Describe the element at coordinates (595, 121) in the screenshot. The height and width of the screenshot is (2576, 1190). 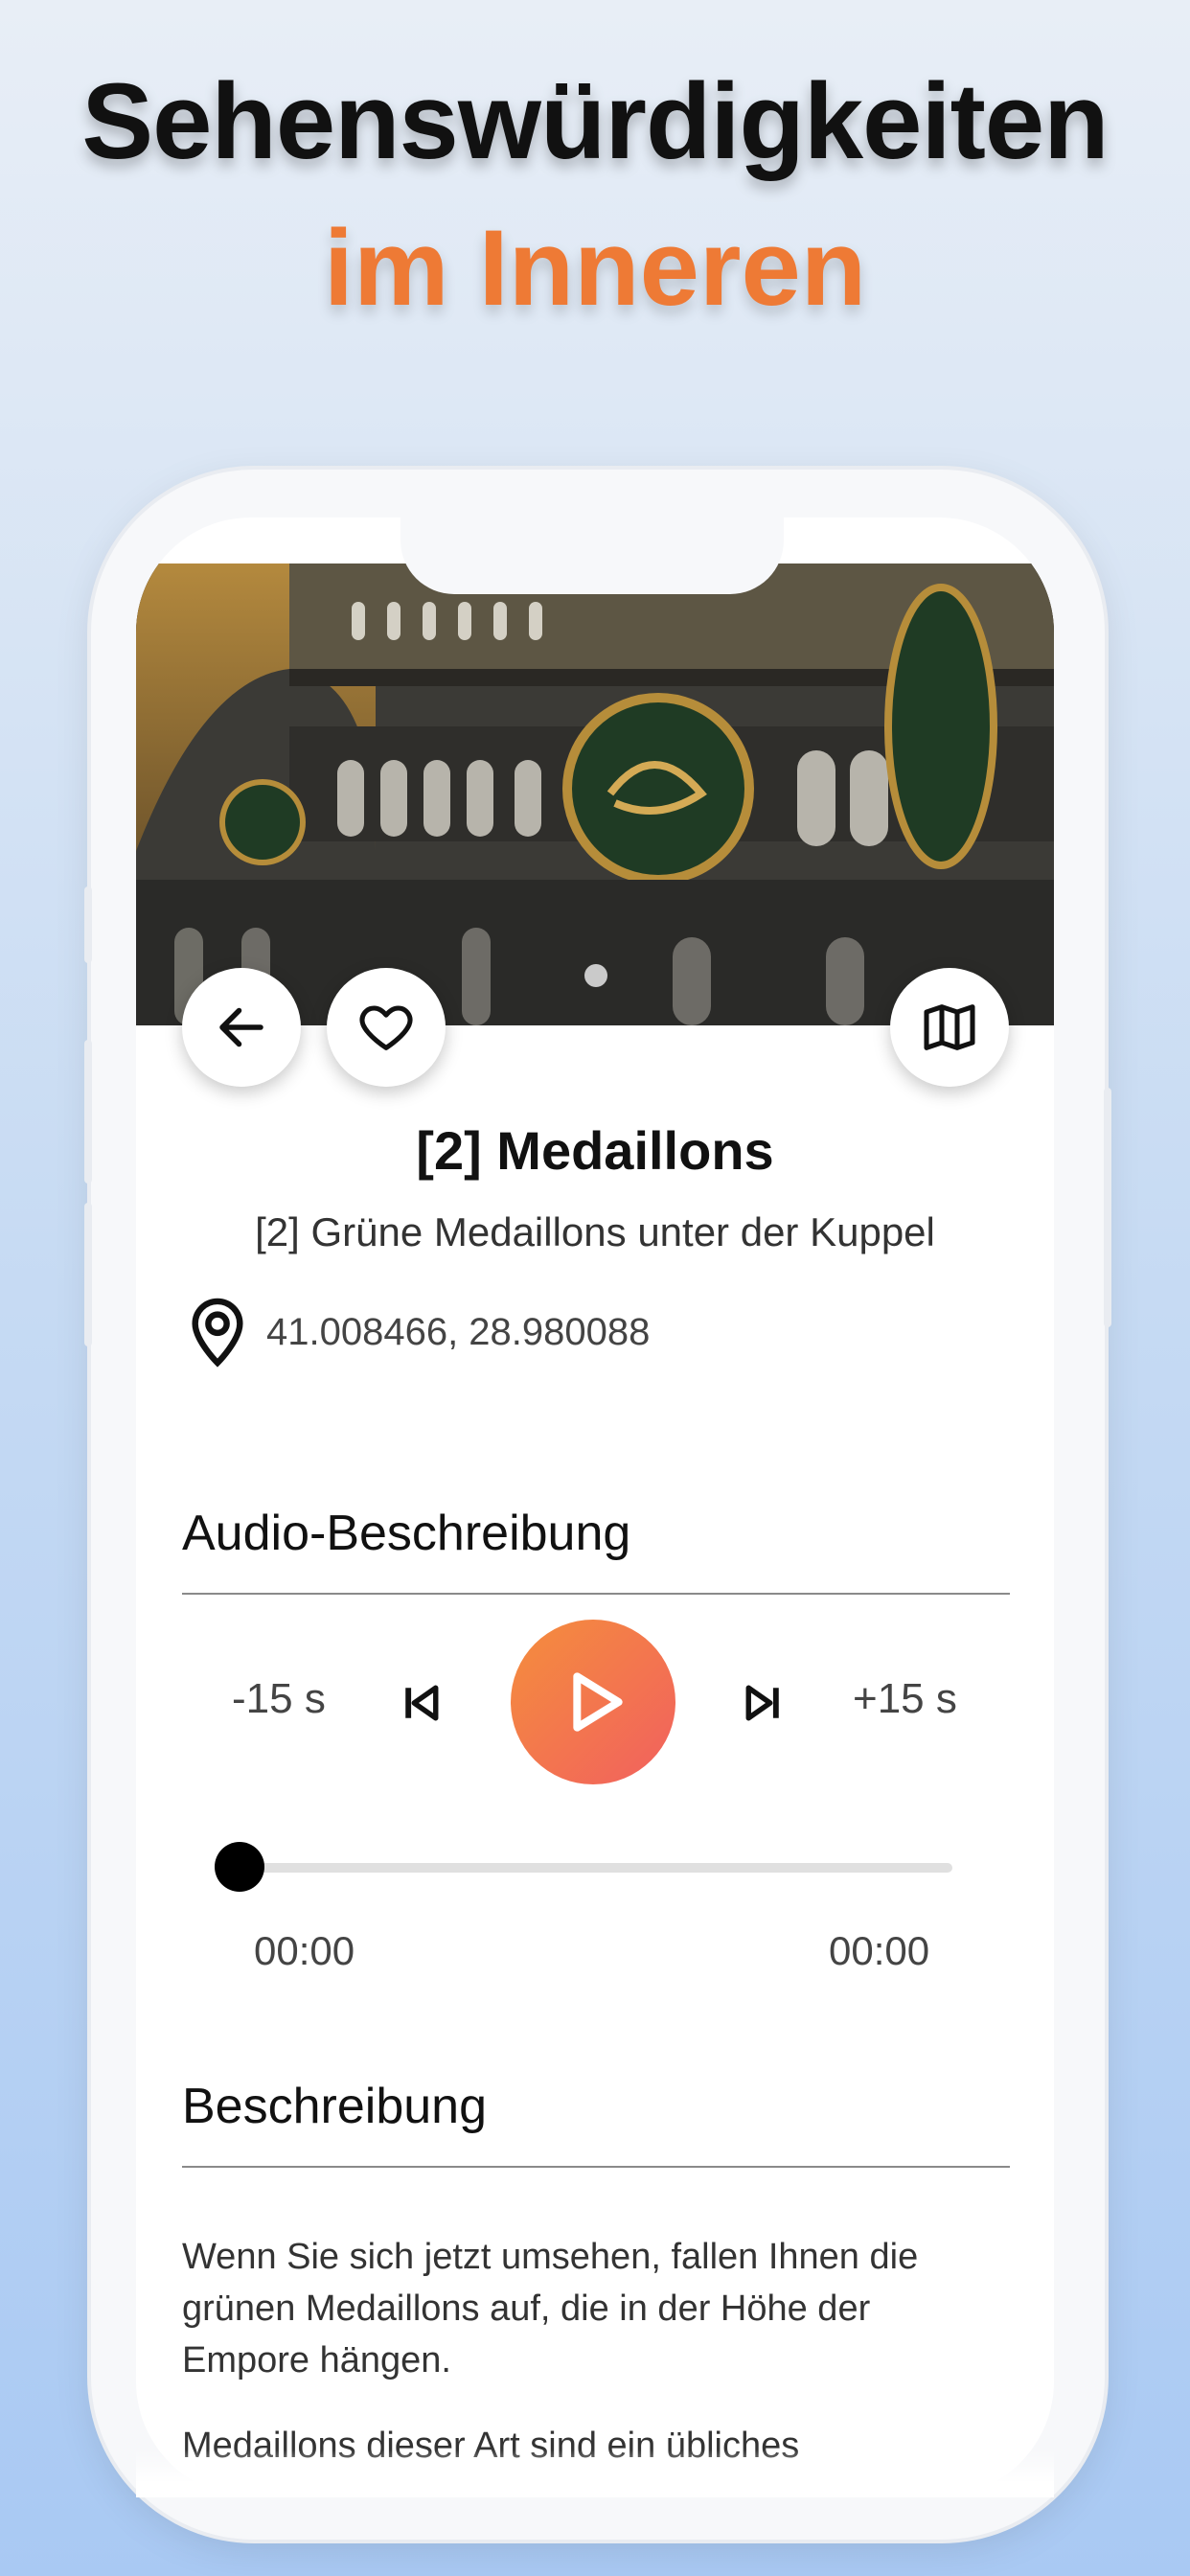
I see `headline-title: Sehenswürdigkeiten` at that location.